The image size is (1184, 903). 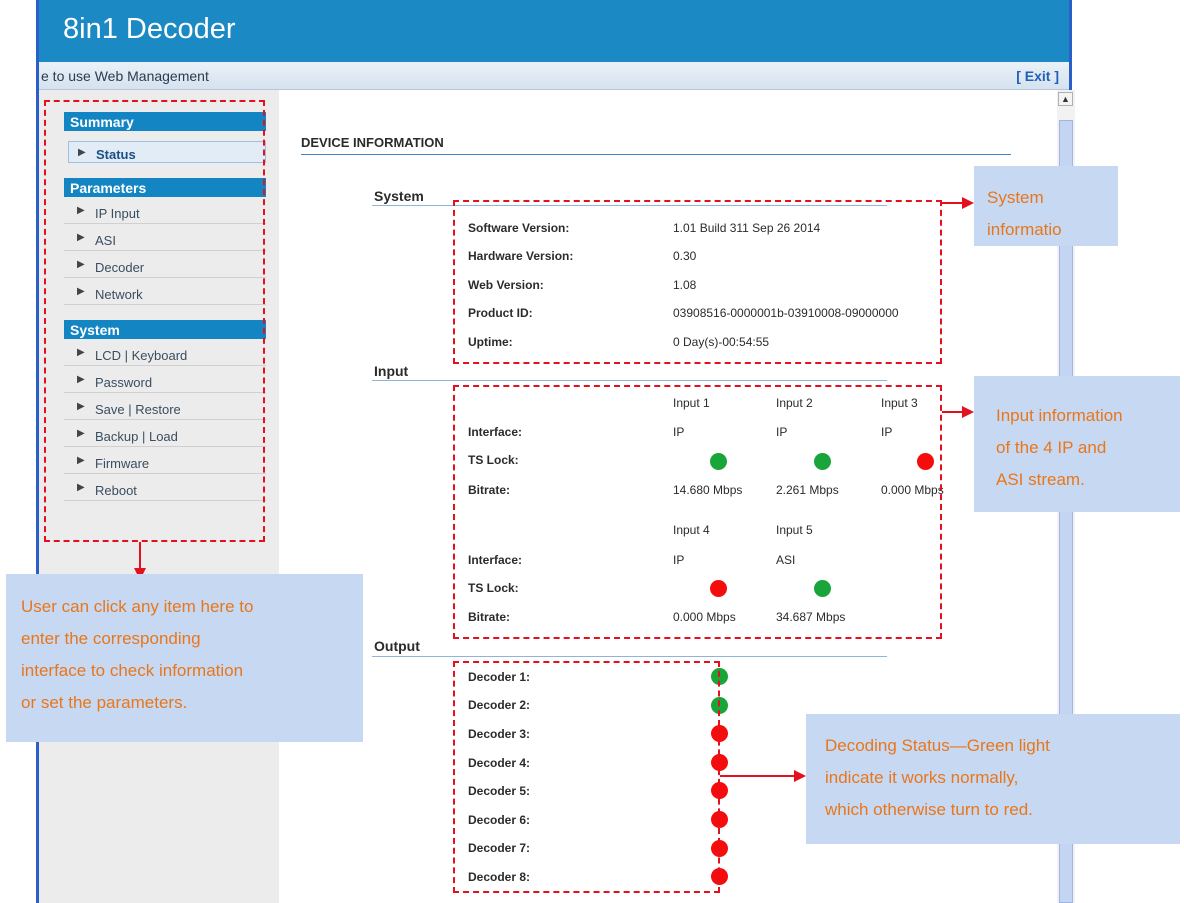 I want to click on callout-line: ASI stream., so click(x=1040, y=479).